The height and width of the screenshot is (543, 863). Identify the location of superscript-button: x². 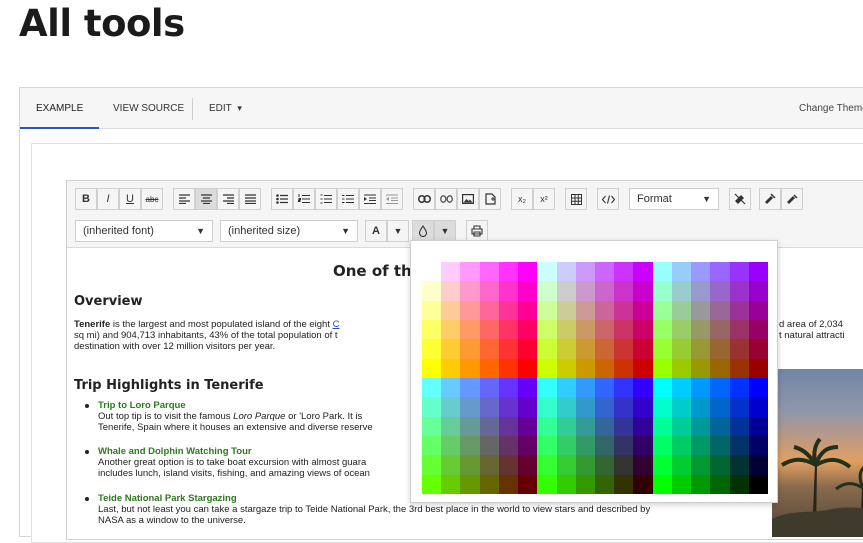
(544, 199).